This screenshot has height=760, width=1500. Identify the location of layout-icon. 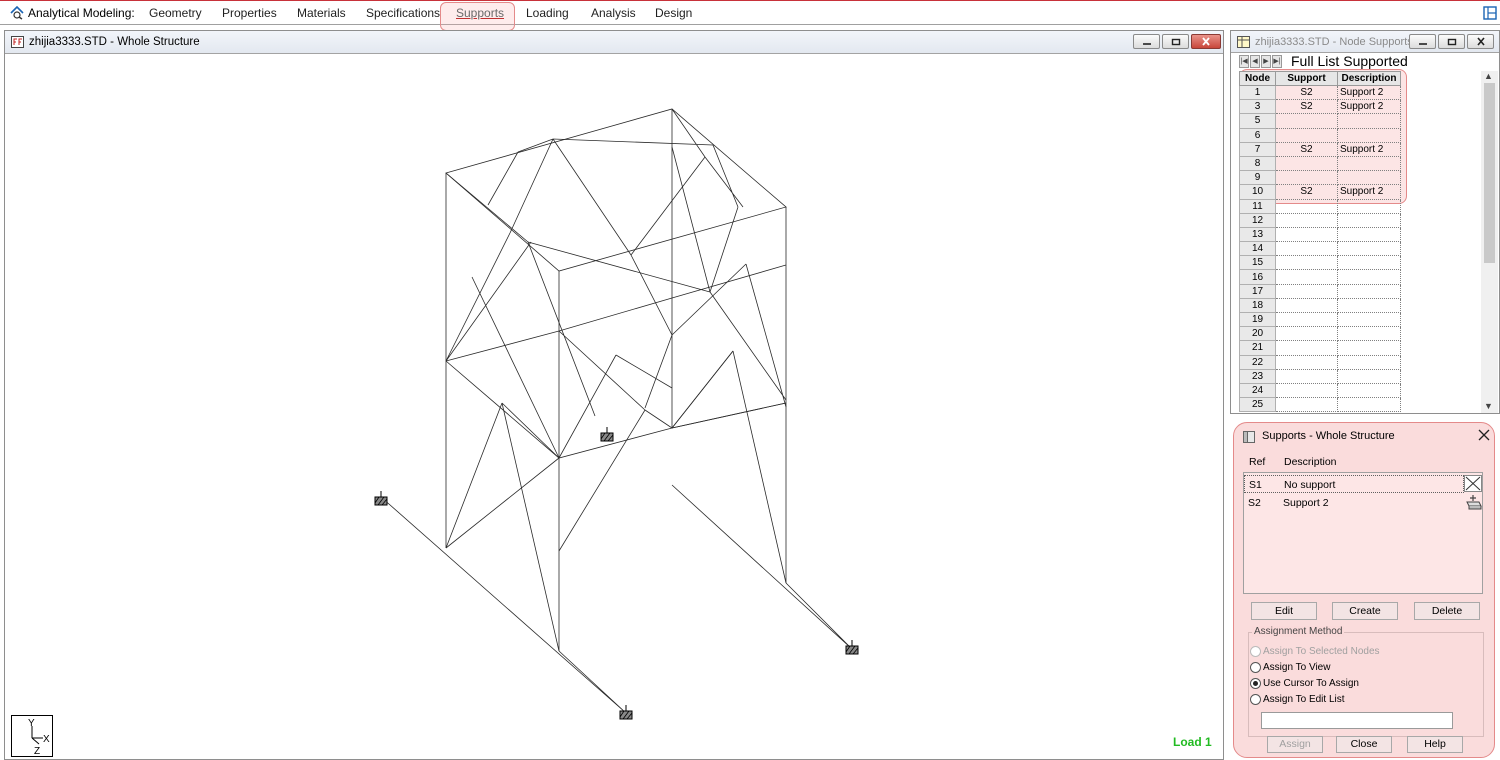
(1490, 13).